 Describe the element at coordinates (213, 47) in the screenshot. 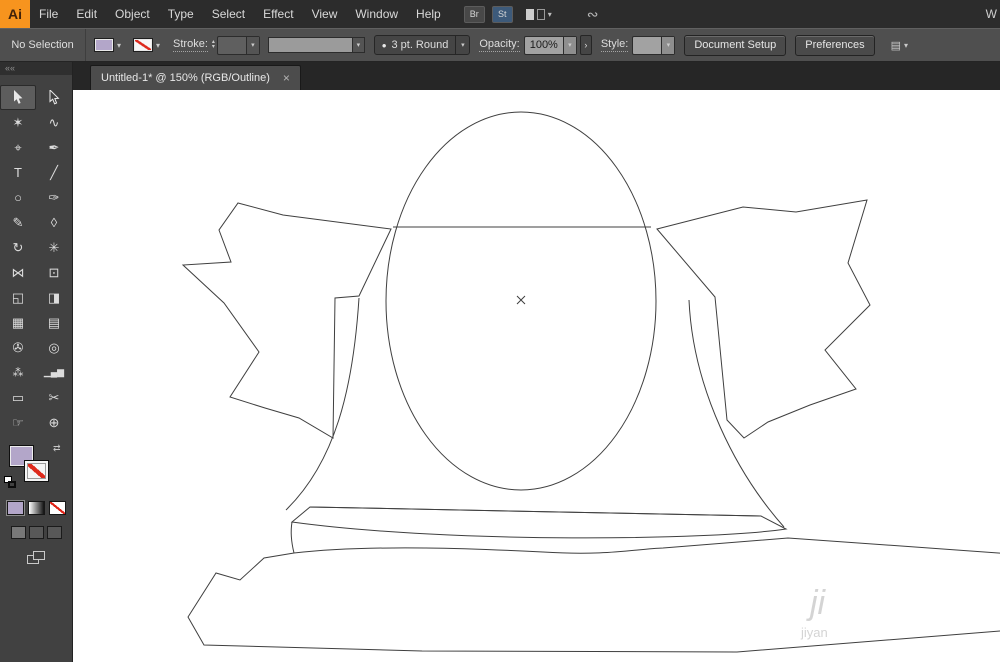

I see `stepper-down-icon: ▾` at that location.